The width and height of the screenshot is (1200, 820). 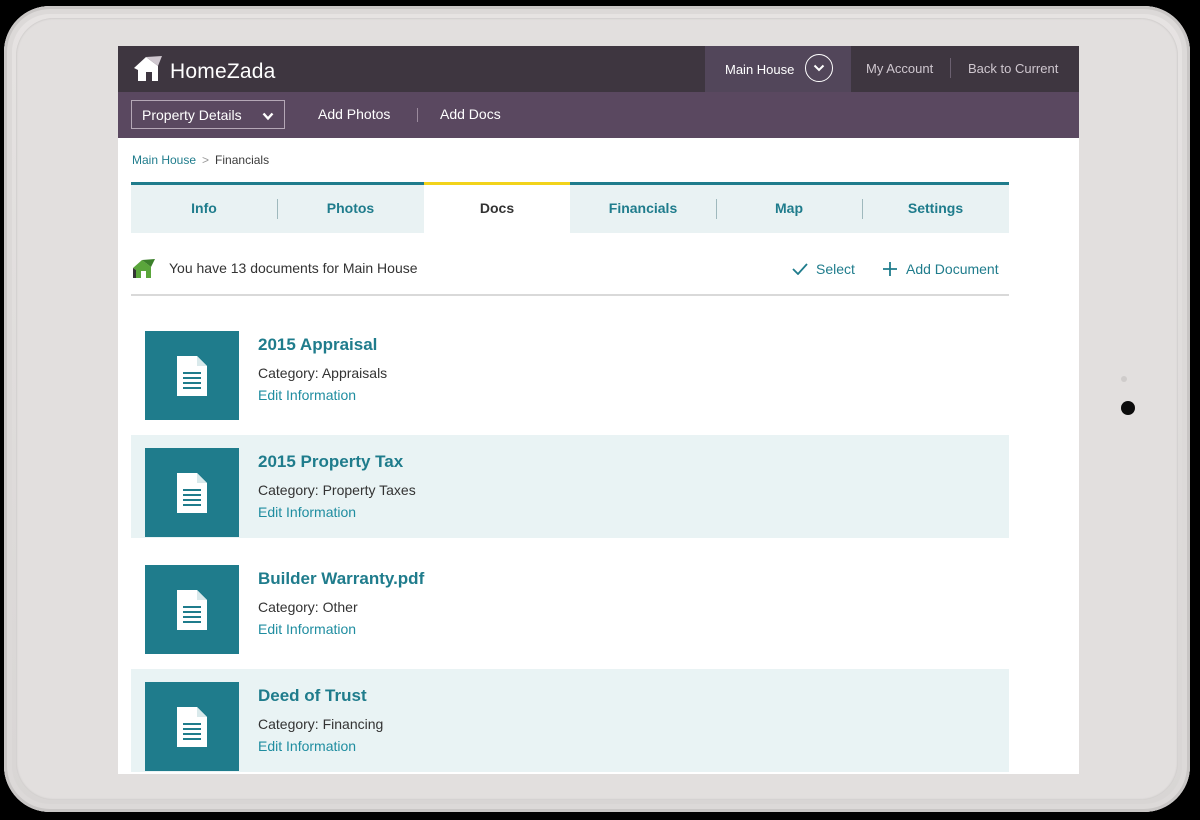 I want to click on breadcrumb: Main House > Financials, so click(x=200, y=160).